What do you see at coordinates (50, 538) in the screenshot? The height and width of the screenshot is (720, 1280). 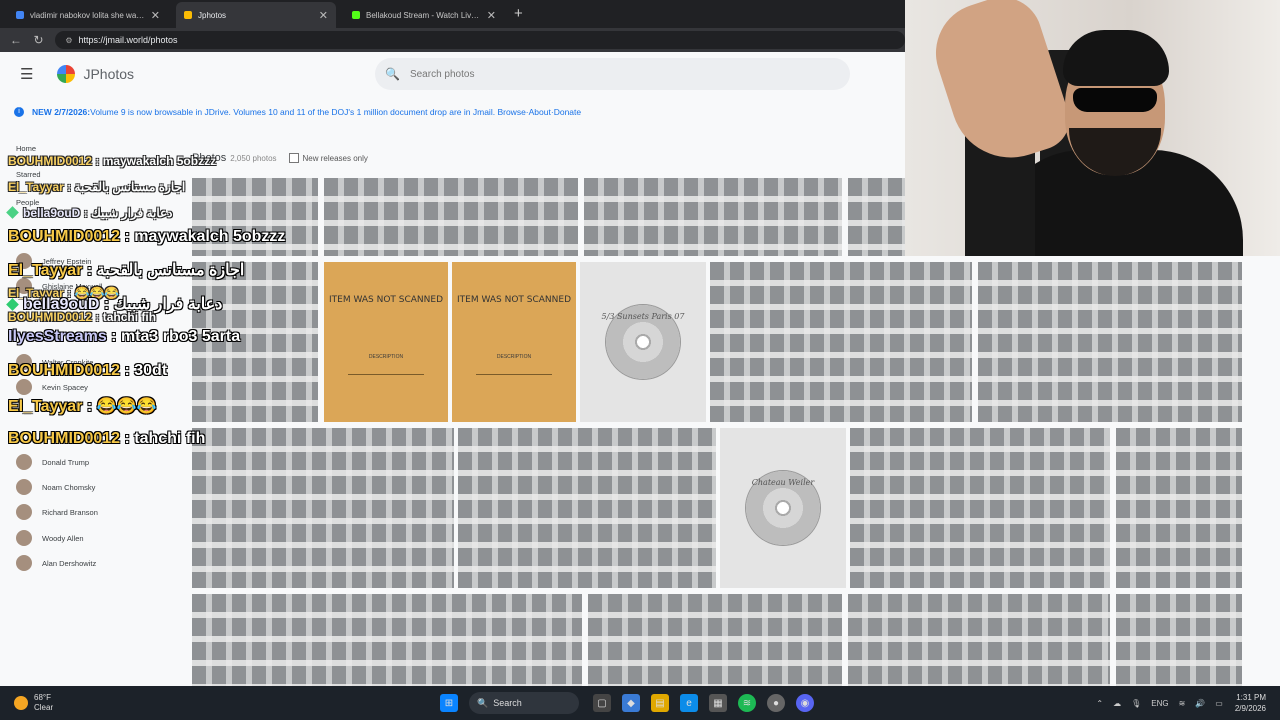 I see `sidebar-person-woody-allen: Woody Allen` at bounding box center [50, 538].